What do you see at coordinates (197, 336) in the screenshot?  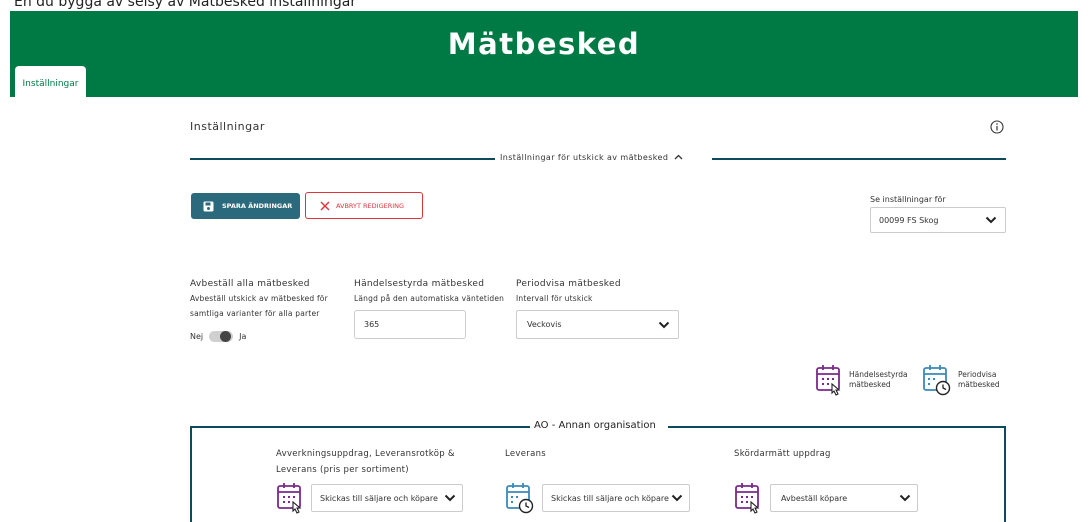 I see `toggle-off-label: Nej` at bounding box center [197, 336].